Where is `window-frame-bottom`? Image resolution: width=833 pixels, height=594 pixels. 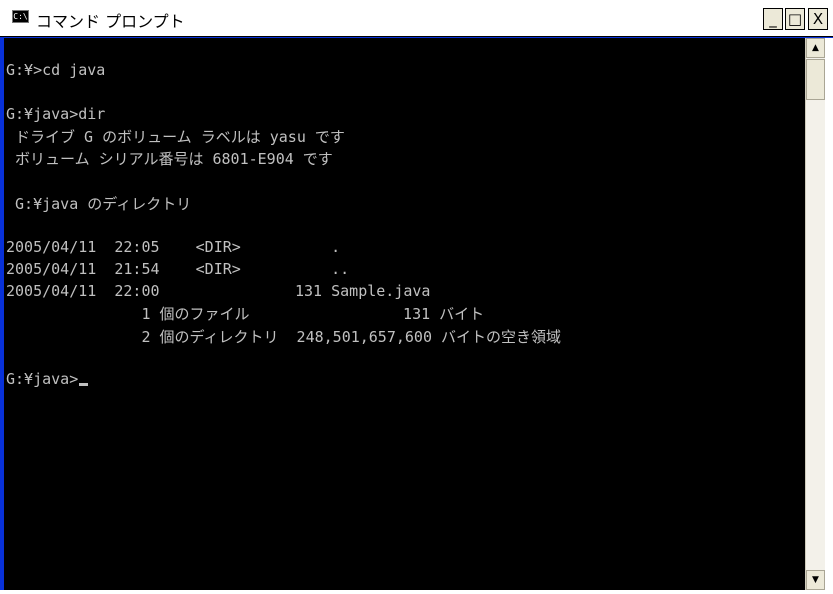
window-frame-bottom is located at coordinates (416, 592).